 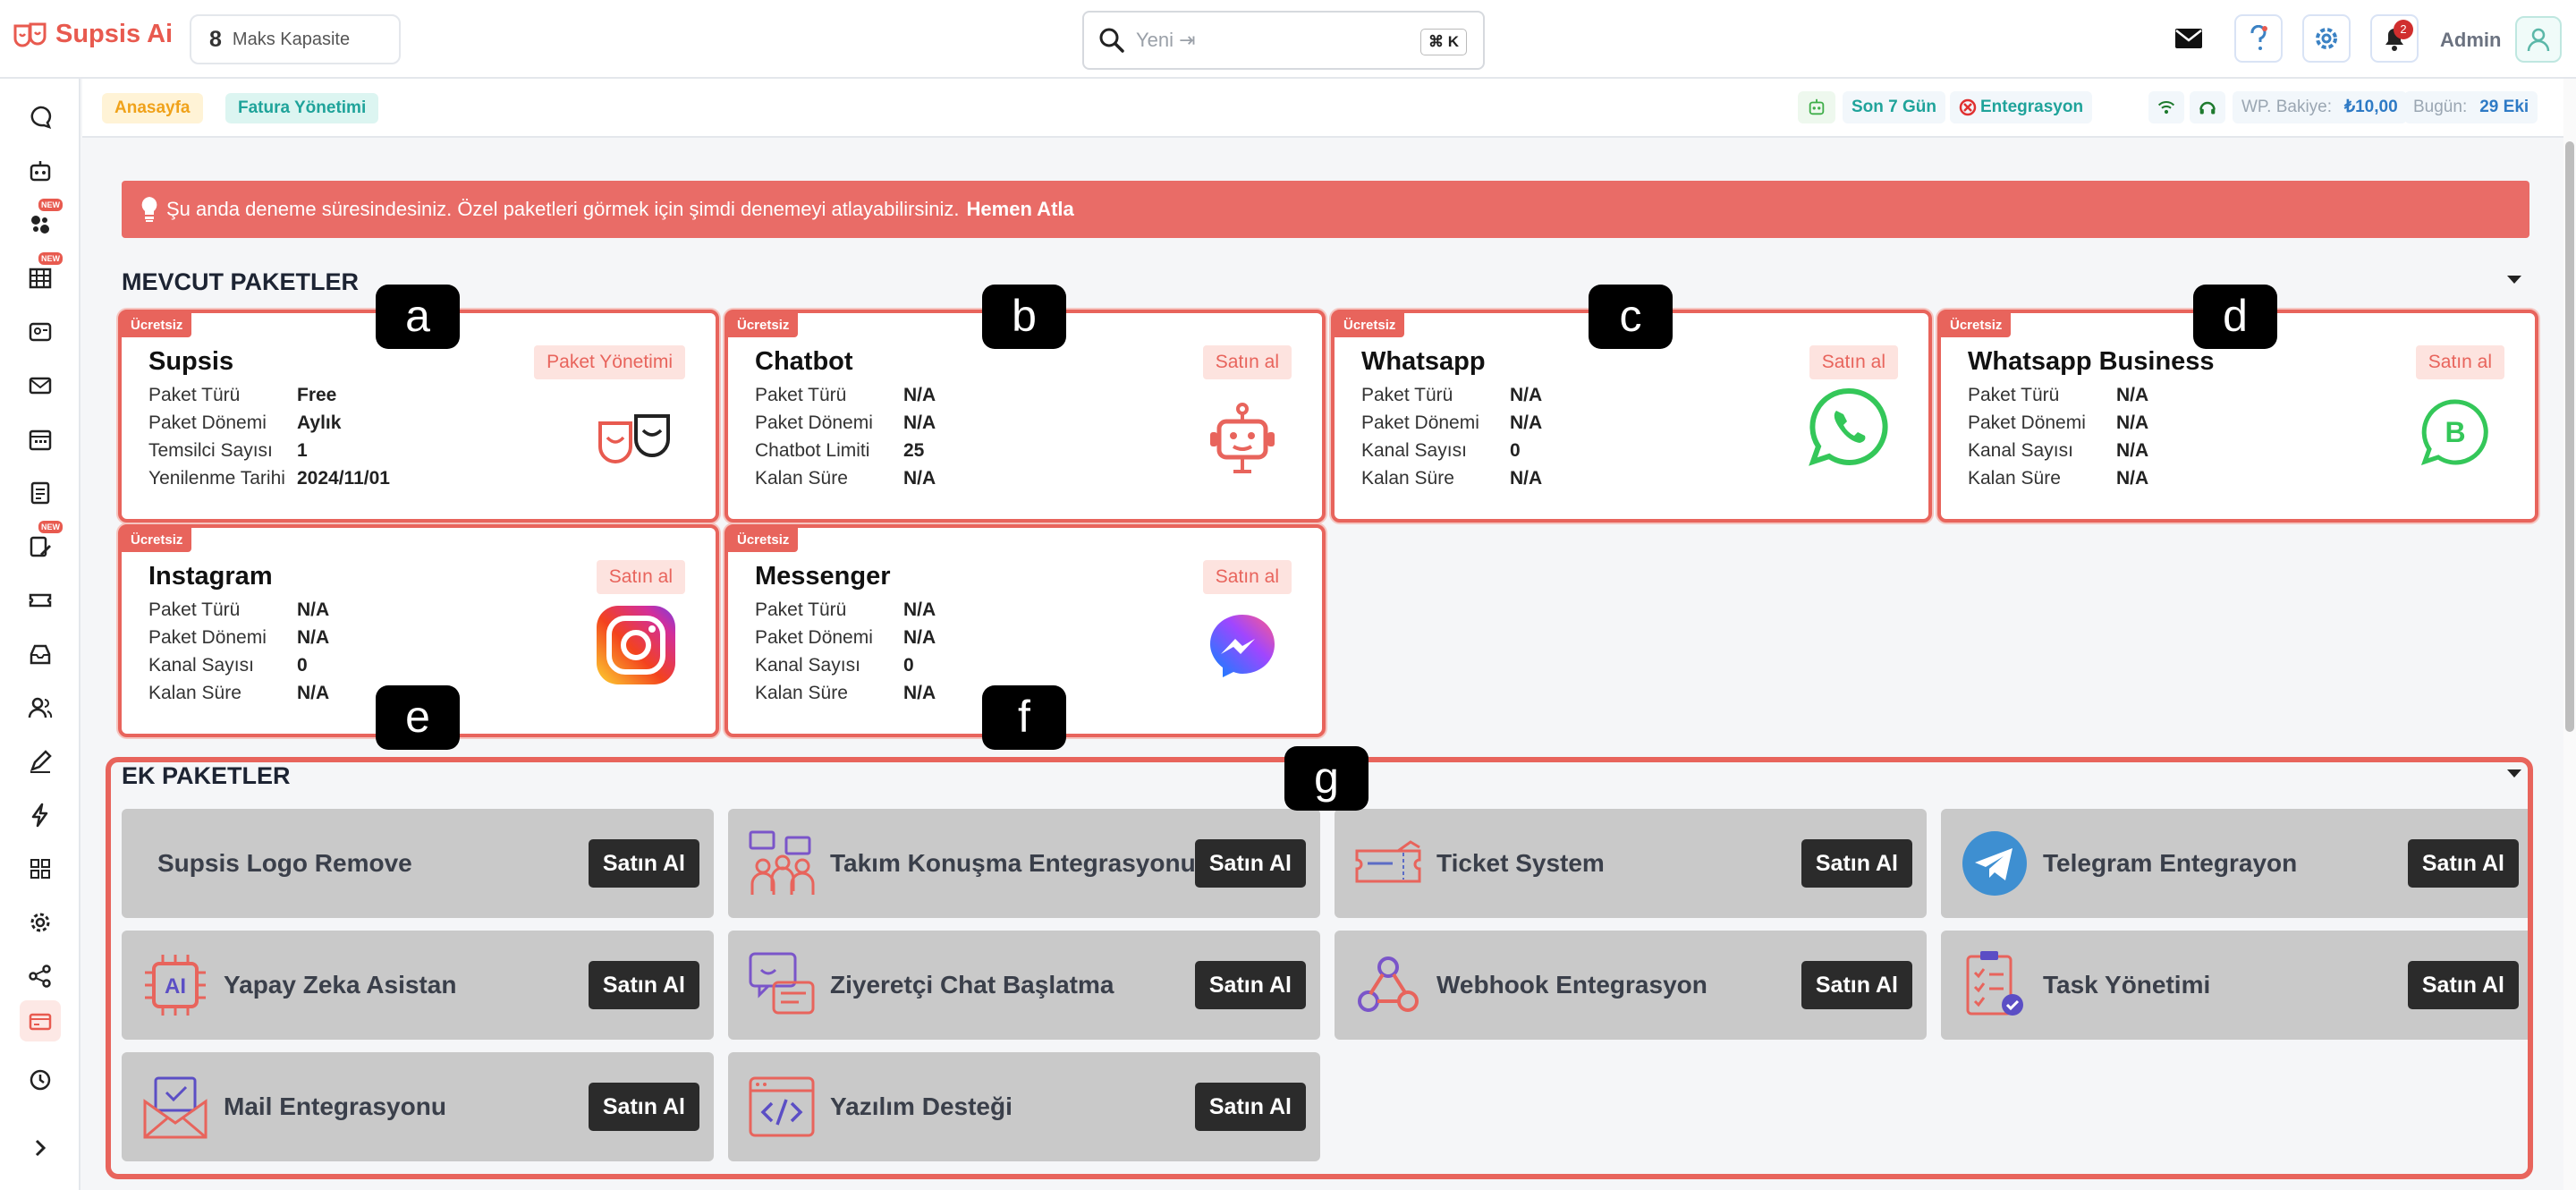 I want to click on share-icon, so click(x=40, y=977).